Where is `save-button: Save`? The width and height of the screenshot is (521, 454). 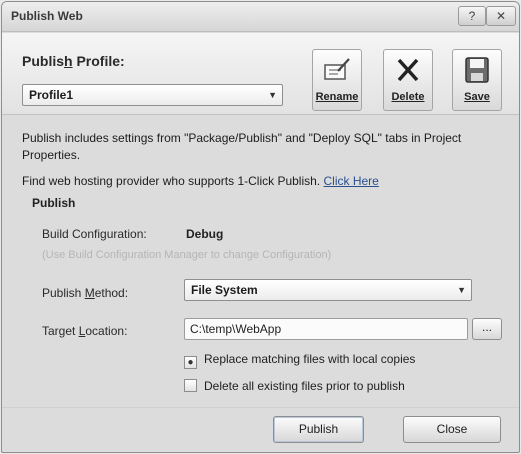
save-button: Save is located at coordinates (477, 80).